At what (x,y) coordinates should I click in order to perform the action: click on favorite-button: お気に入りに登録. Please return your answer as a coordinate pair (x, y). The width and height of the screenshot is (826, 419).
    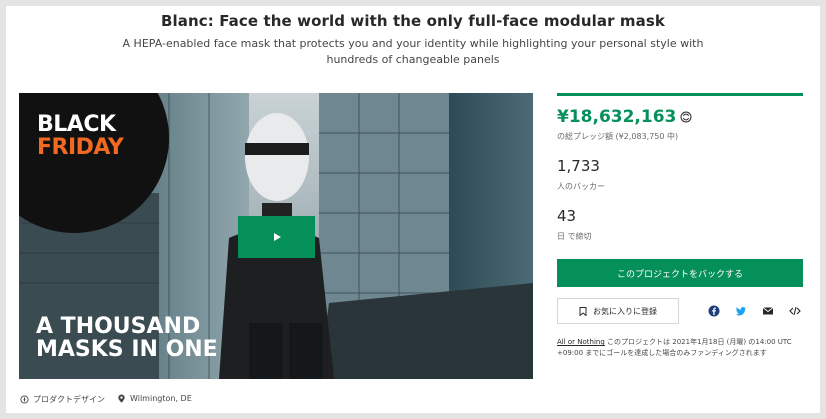
    Looking at the image, I should click on (618, 311).